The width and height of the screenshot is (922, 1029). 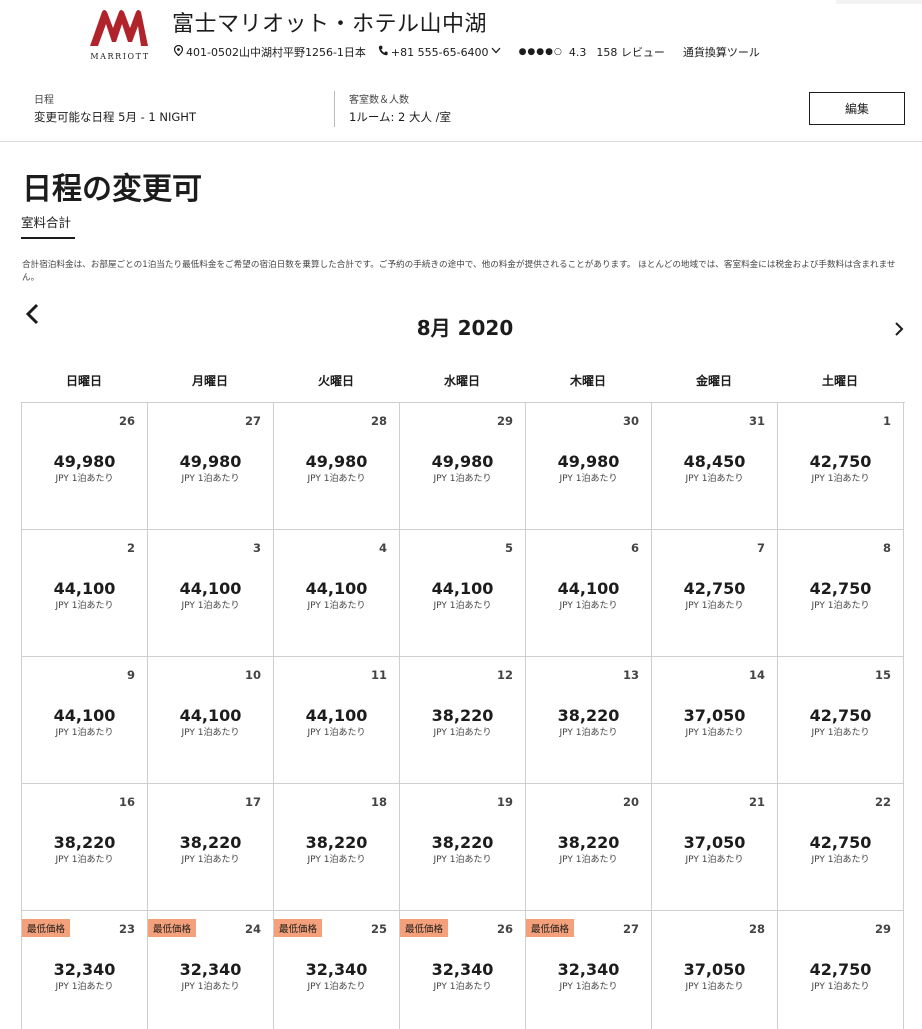 I want to click on calendar-day-cell: 8 42,750 JPY 1泊あたり, so click(x=841, y=593).